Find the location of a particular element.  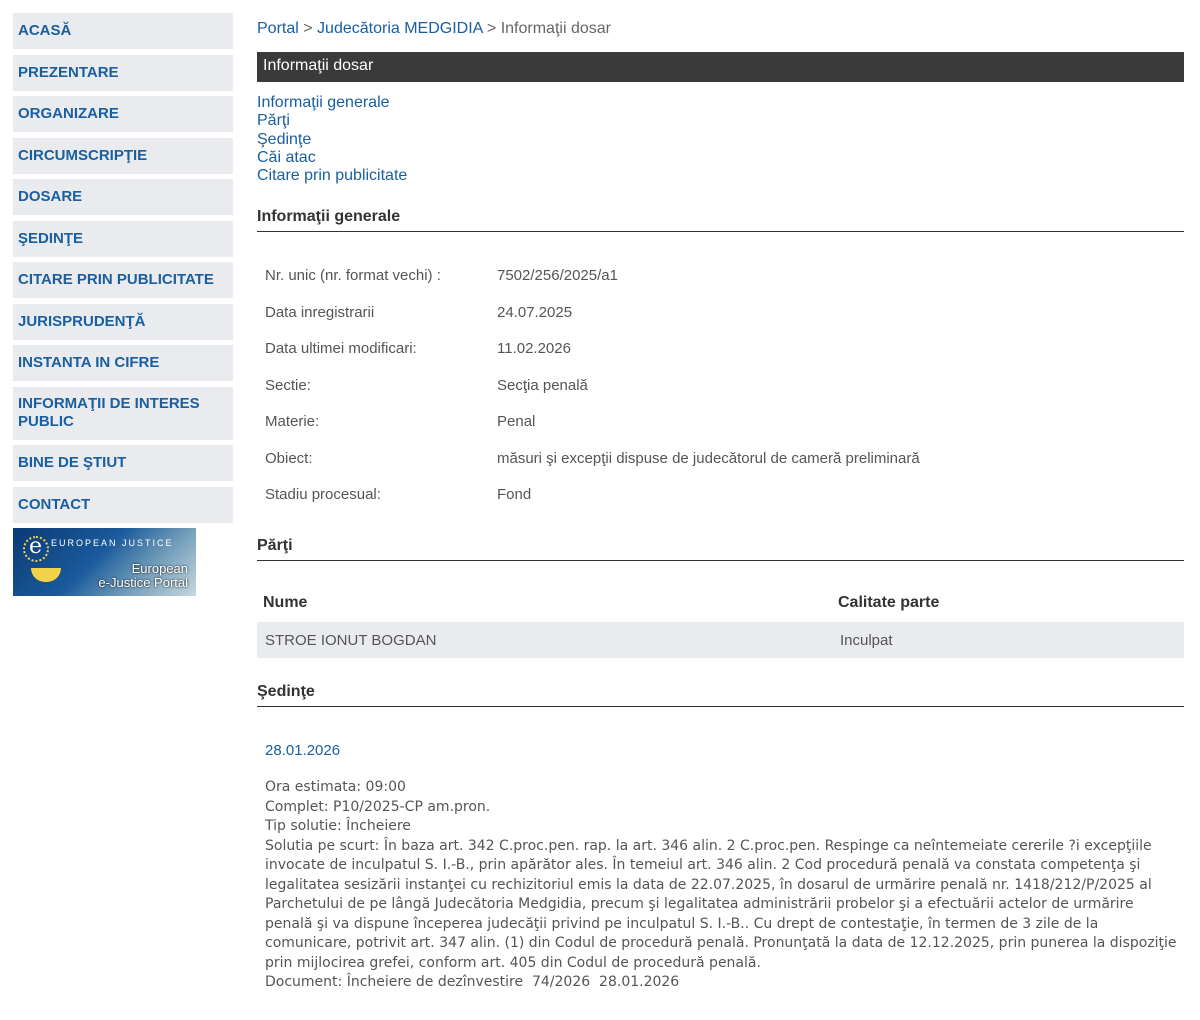

session-ora-estimata: Ora estimata: 09:00 is located at coordinates (335, 787).